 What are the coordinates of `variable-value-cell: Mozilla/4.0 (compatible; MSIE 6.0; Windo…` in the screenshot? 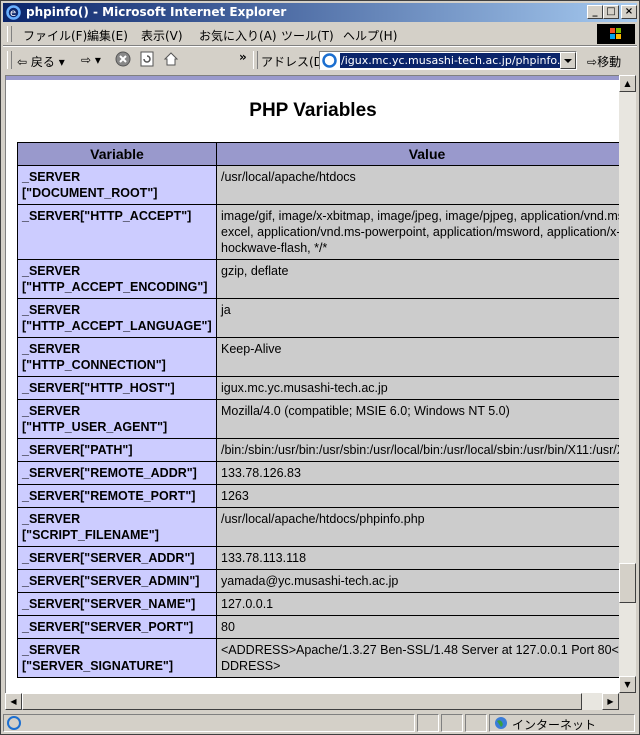 It's located at (418, 419).